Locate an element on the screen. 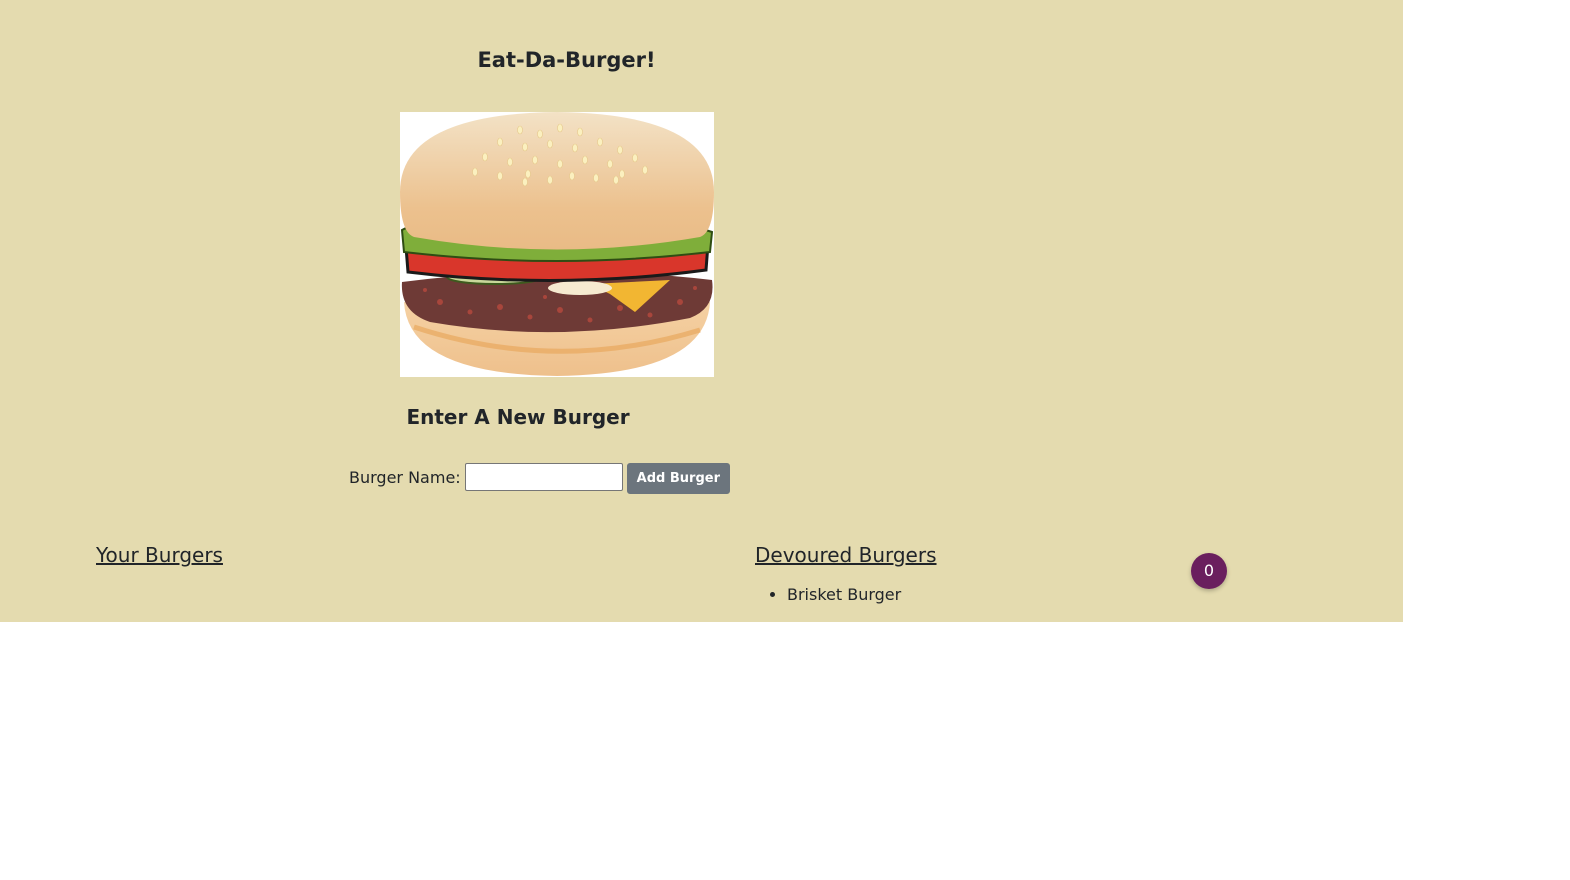 Image resolution: width=1570 pixels, height=880 pixels. add-burger-form: Burger Name: Add Burger is located at coordinates (539, 477).